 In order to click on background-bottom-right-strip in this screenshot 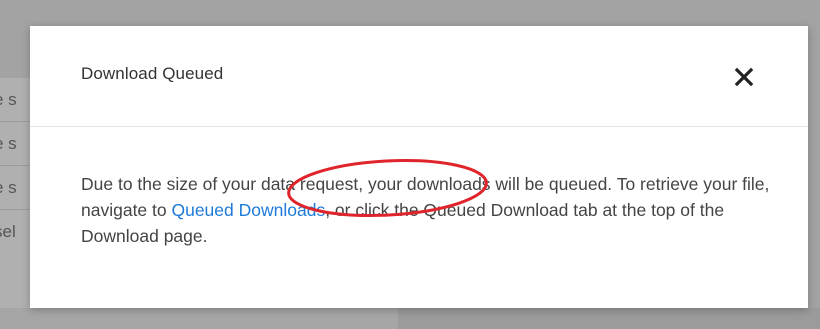, I will do `click(609, 318)`.